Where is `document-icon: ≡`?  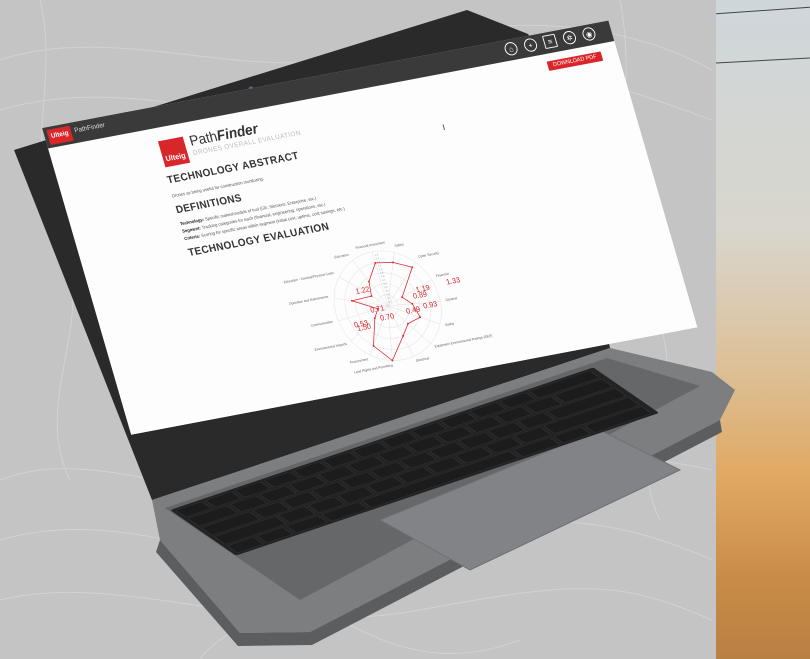 document-icon: ≡ is located at coordinates (550, 41).